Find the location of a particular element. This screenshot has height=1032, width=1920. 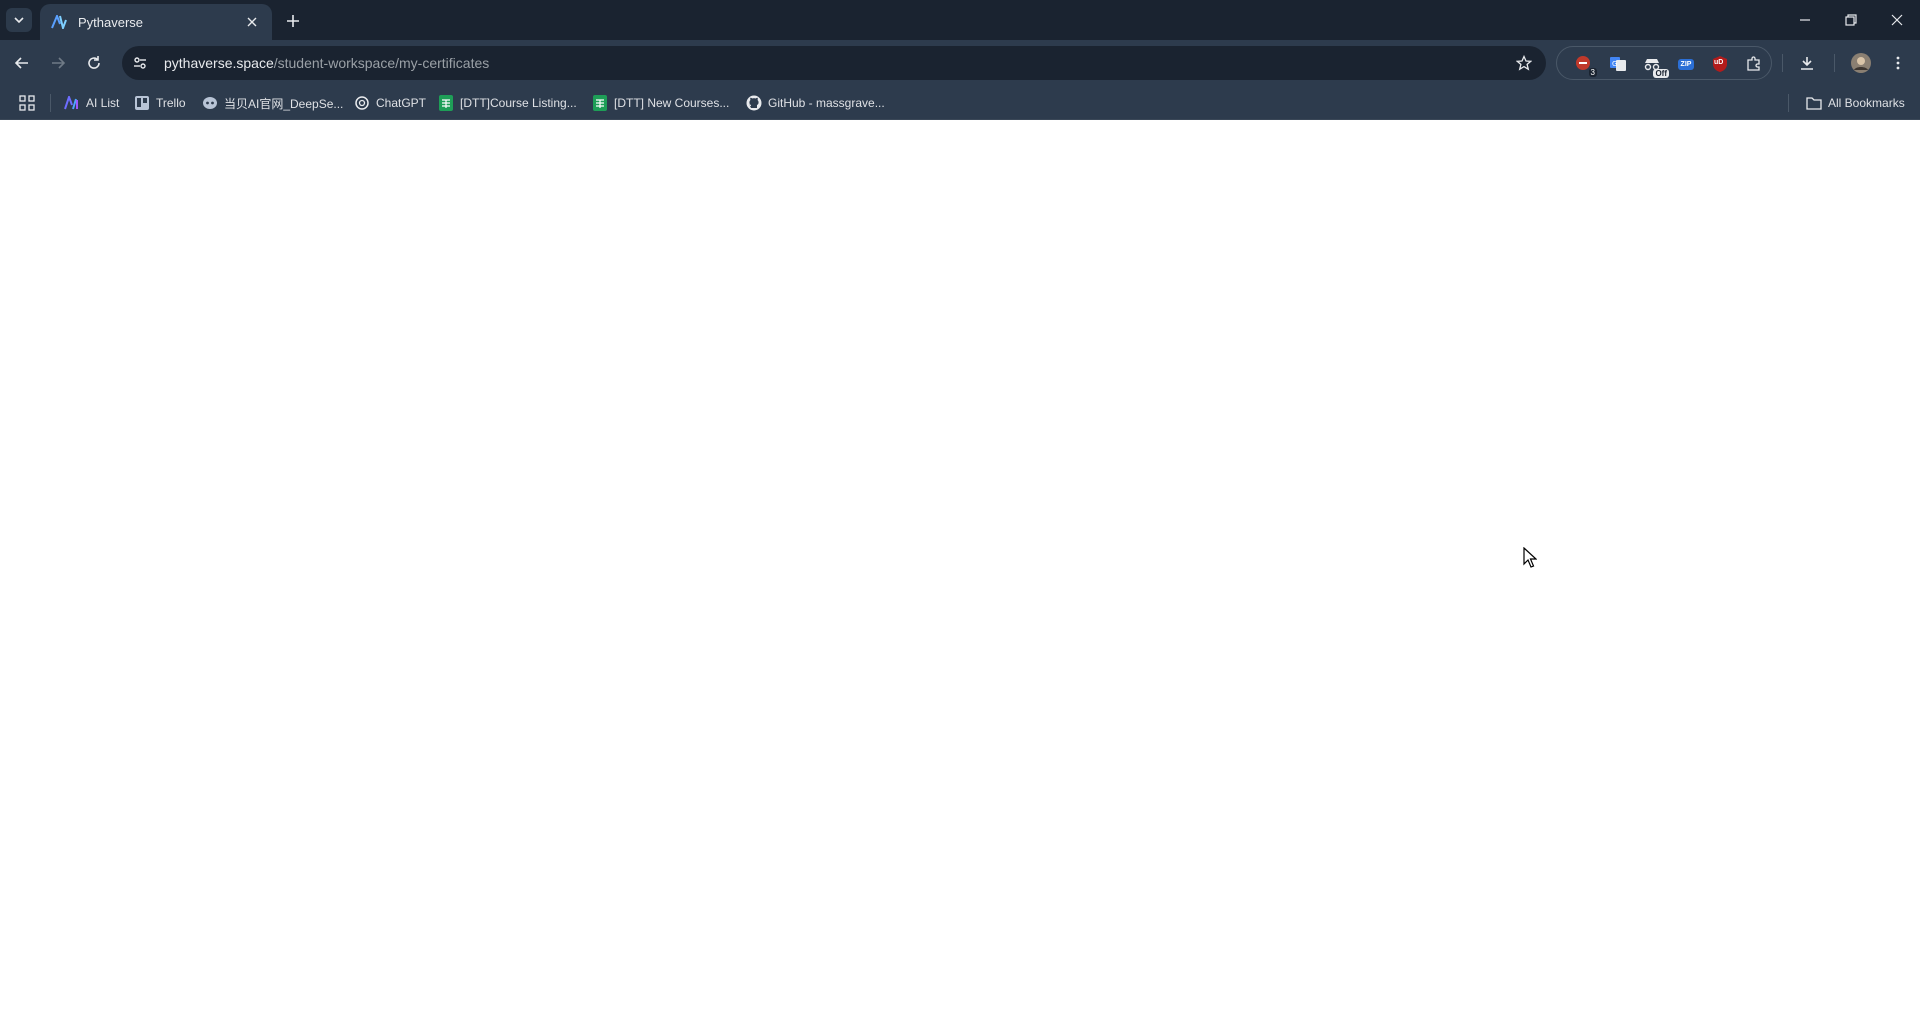

translate-extension: G is located at coordinates (1618, 64).